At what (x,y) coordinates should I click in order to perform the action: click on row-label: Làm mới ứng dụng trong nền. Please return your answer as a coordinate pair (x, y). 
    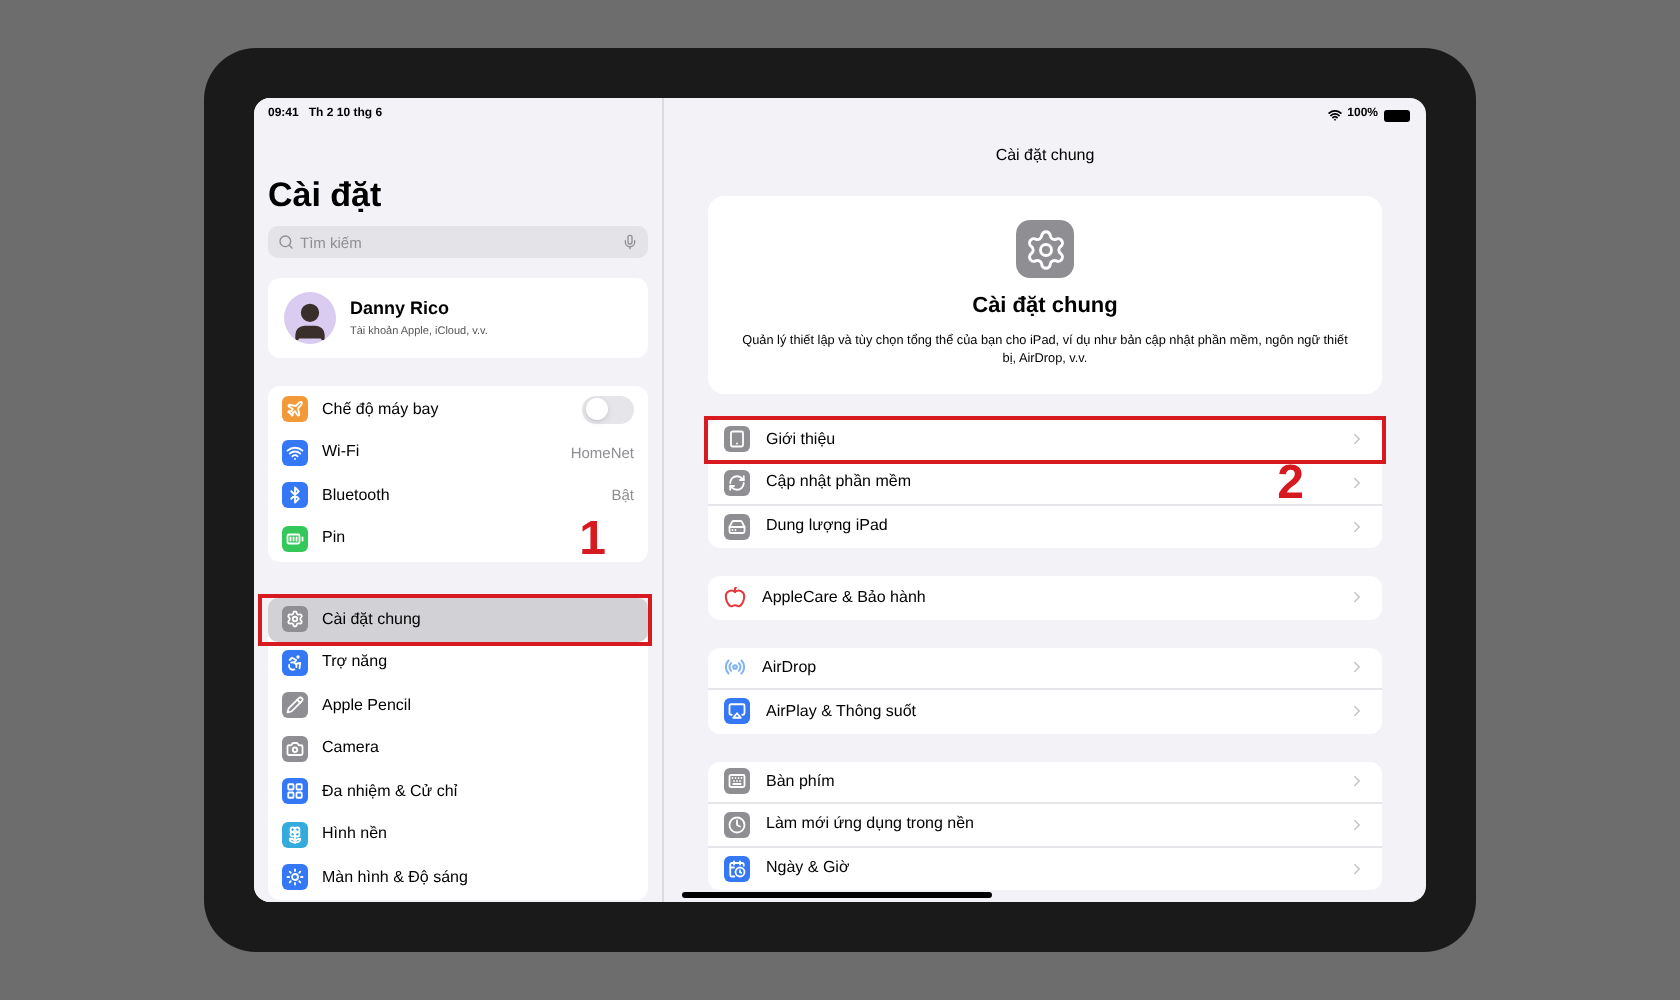
    Looking at the image, I should click on (871, 824).